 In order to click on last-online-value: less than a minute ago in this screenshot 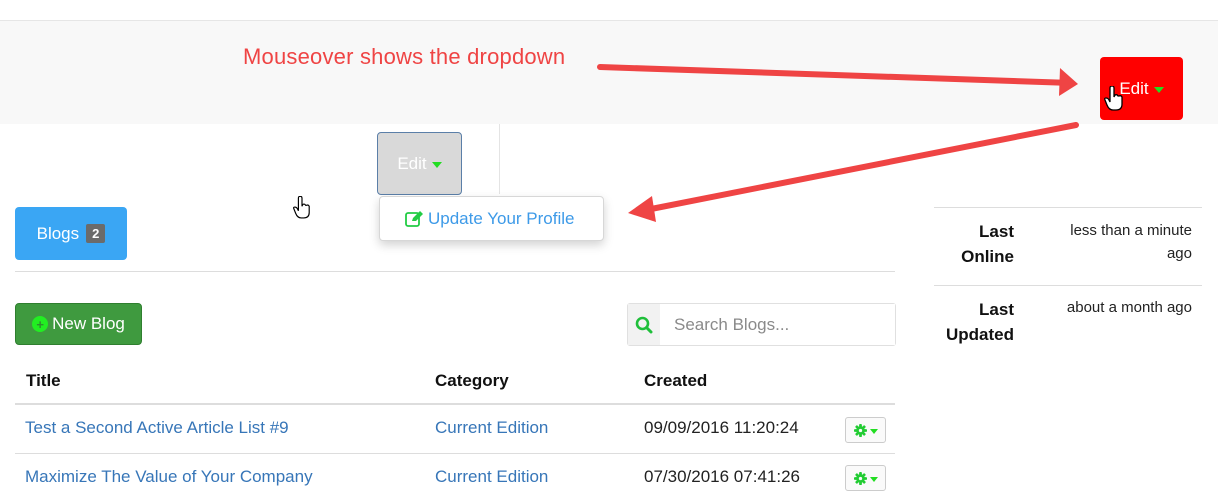, I will do `click(1131, 242)`.